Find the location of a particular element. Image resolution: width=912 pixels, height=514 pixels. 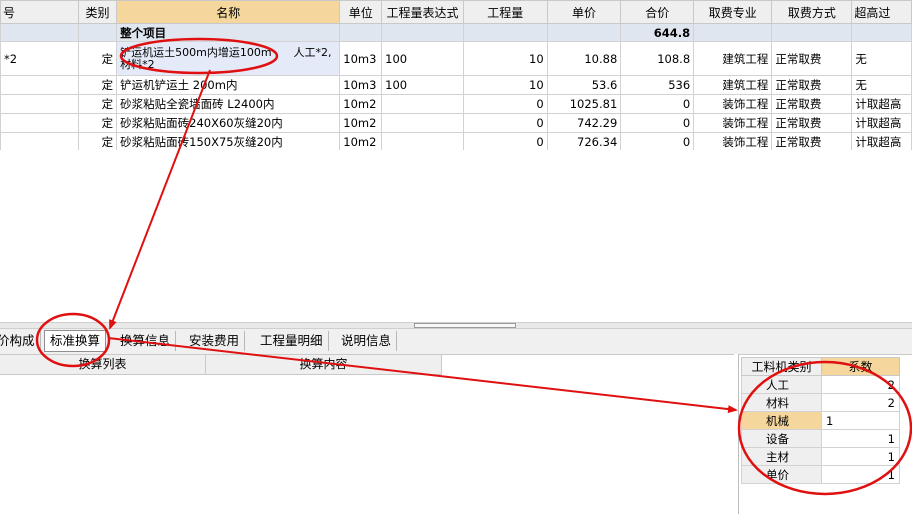

tab-quantity-detail: 工程量明细 is located at coordinates (292, 341).